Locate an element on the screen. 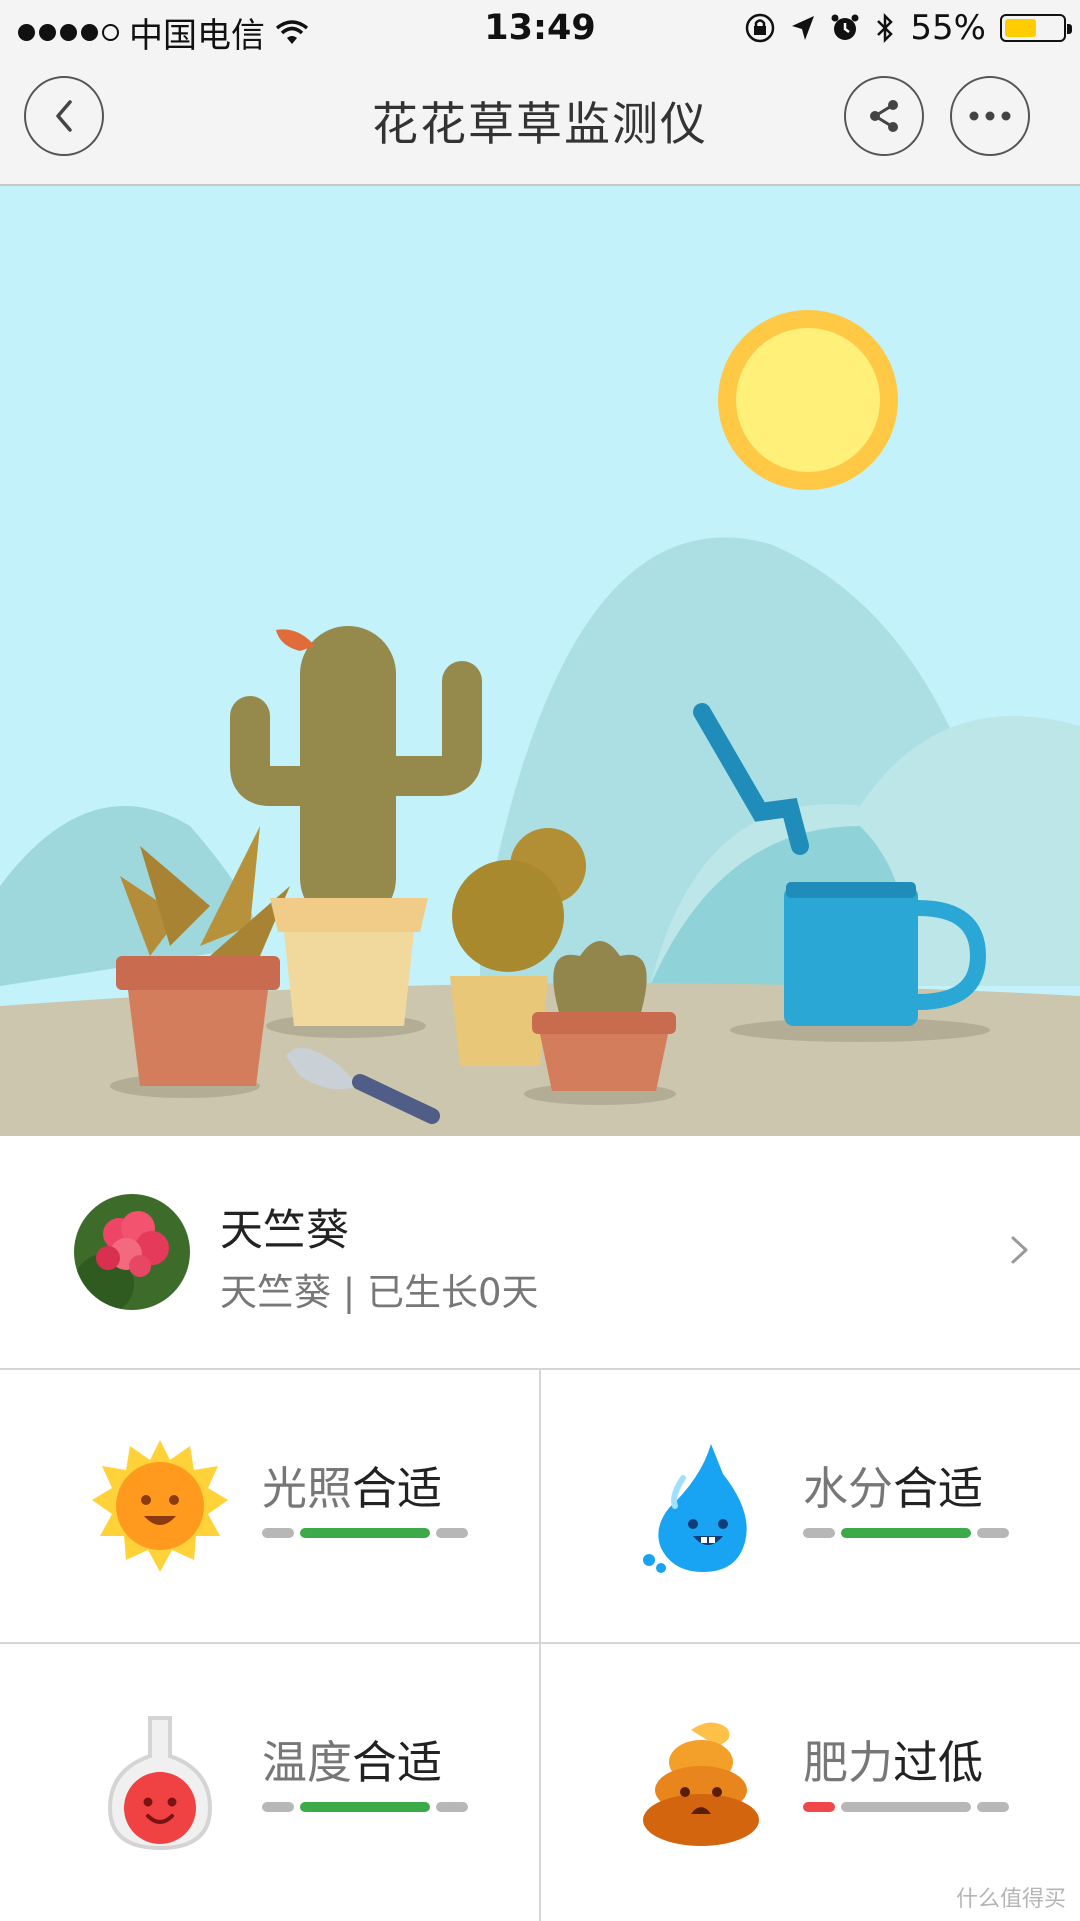 This screenshot has width=1080, height=1921. metric-key: 温度 is located at coordinates (307, 1762).